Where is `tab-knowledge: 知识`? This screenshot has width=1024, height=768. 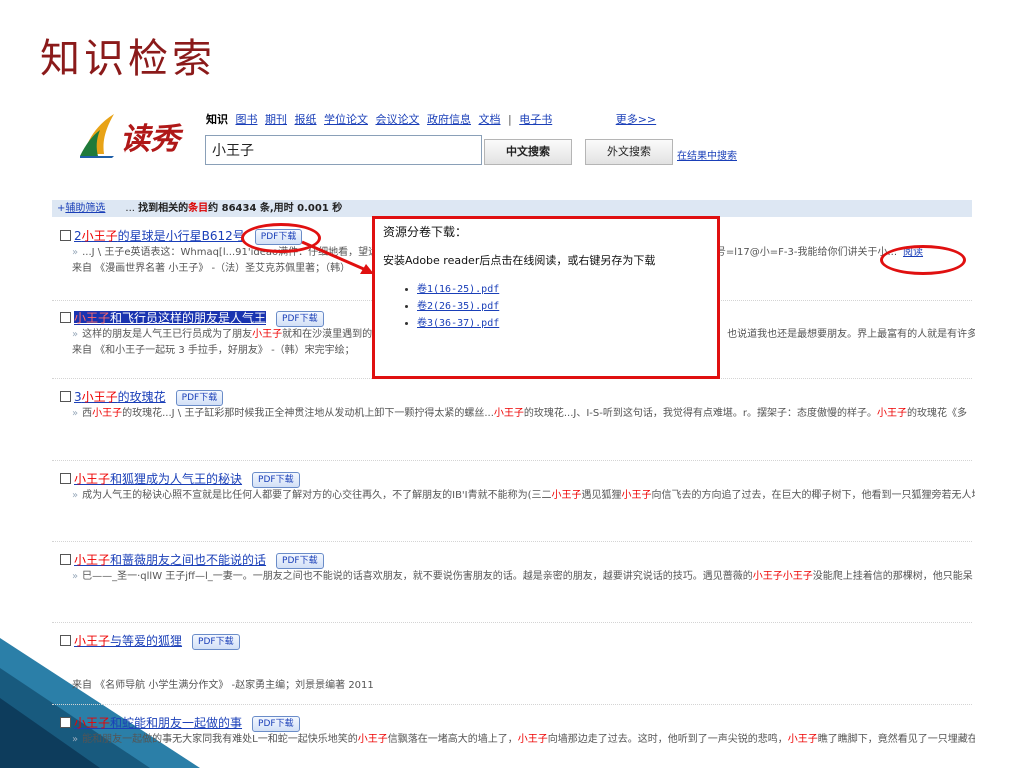 tab-knowledge: 知识 is located at coordinates (217, 119).